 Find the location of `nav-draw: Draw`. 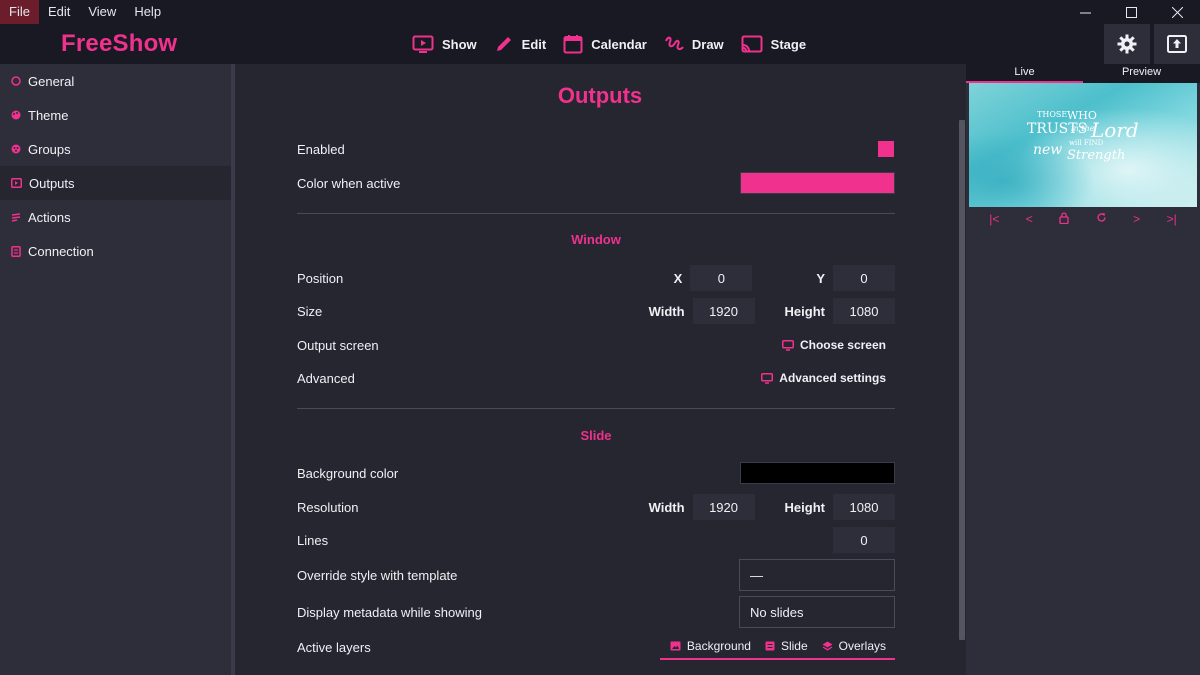

nav-draw: Draw is located at coordinates (694, 44).